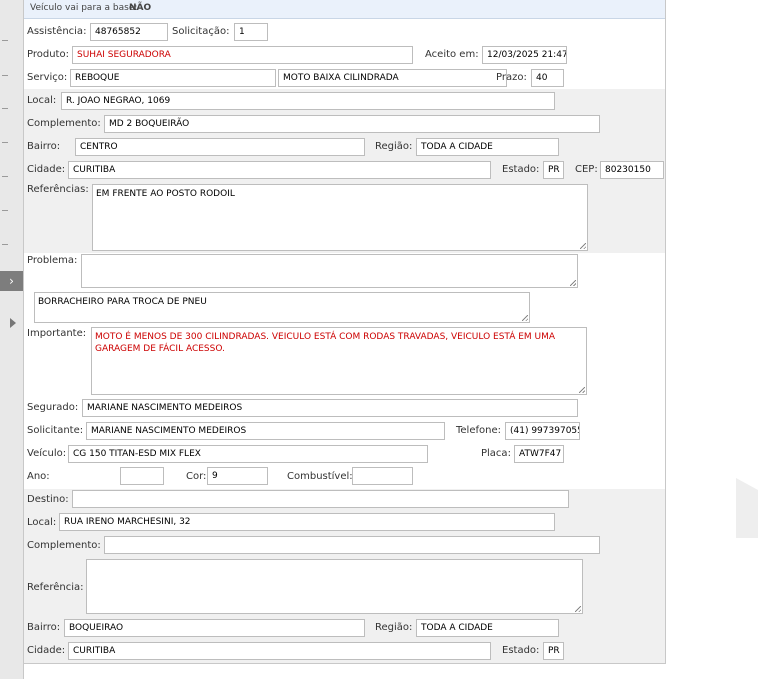 This screenshot has width=758, height=679. Describe the element at coordinates (44, 627) in the screenshot. I see `destino-bairro-label: Bairro:` at that location.